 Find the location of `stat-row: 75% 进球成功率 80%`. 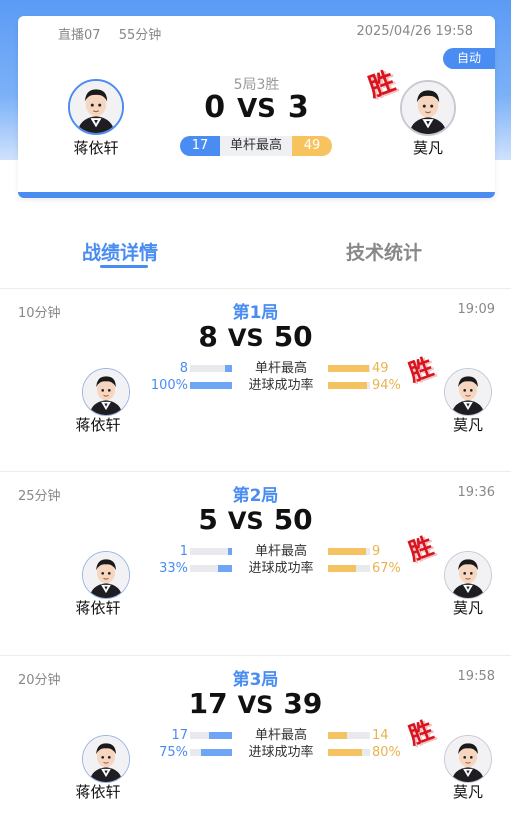

stat-row: 75% 进球成功率 80% is located at coordinates (255, 753).